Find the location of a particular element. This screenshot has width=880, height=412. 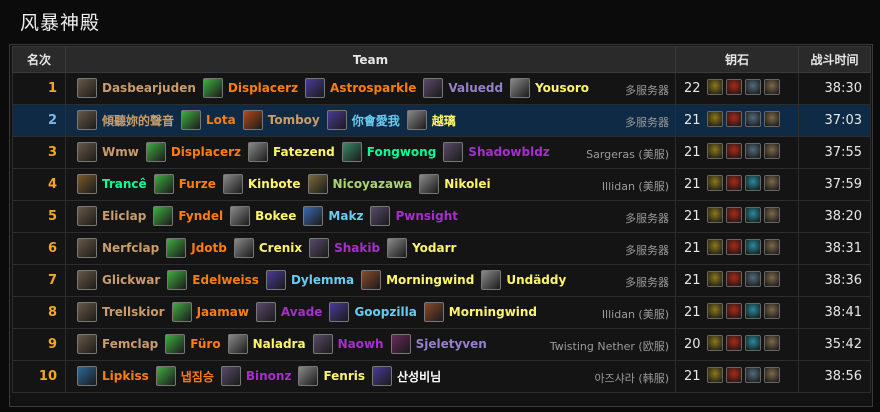

team-member: 越璃 is located at coordinates (431, 120).